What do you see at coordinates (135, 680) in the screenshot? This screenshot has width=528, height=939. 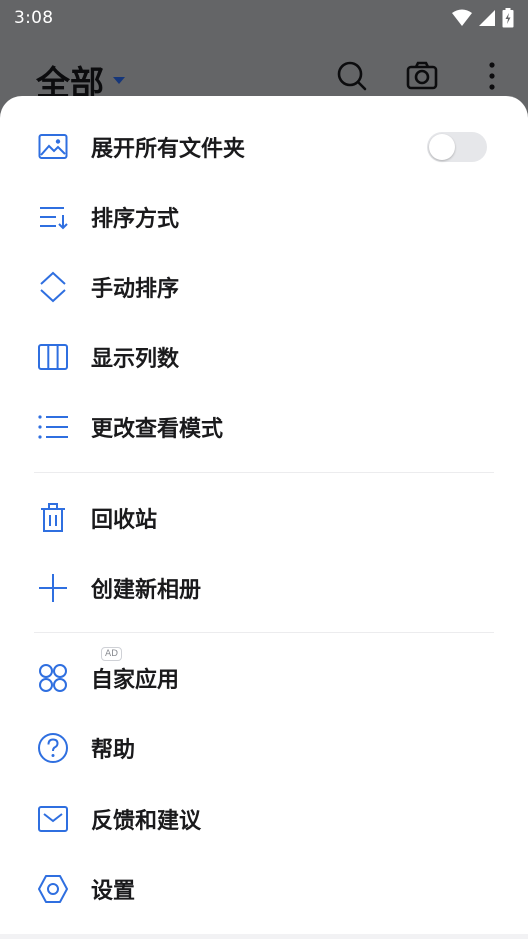 I see `menu-label: 自家应用` at bounding box center [135, 680].